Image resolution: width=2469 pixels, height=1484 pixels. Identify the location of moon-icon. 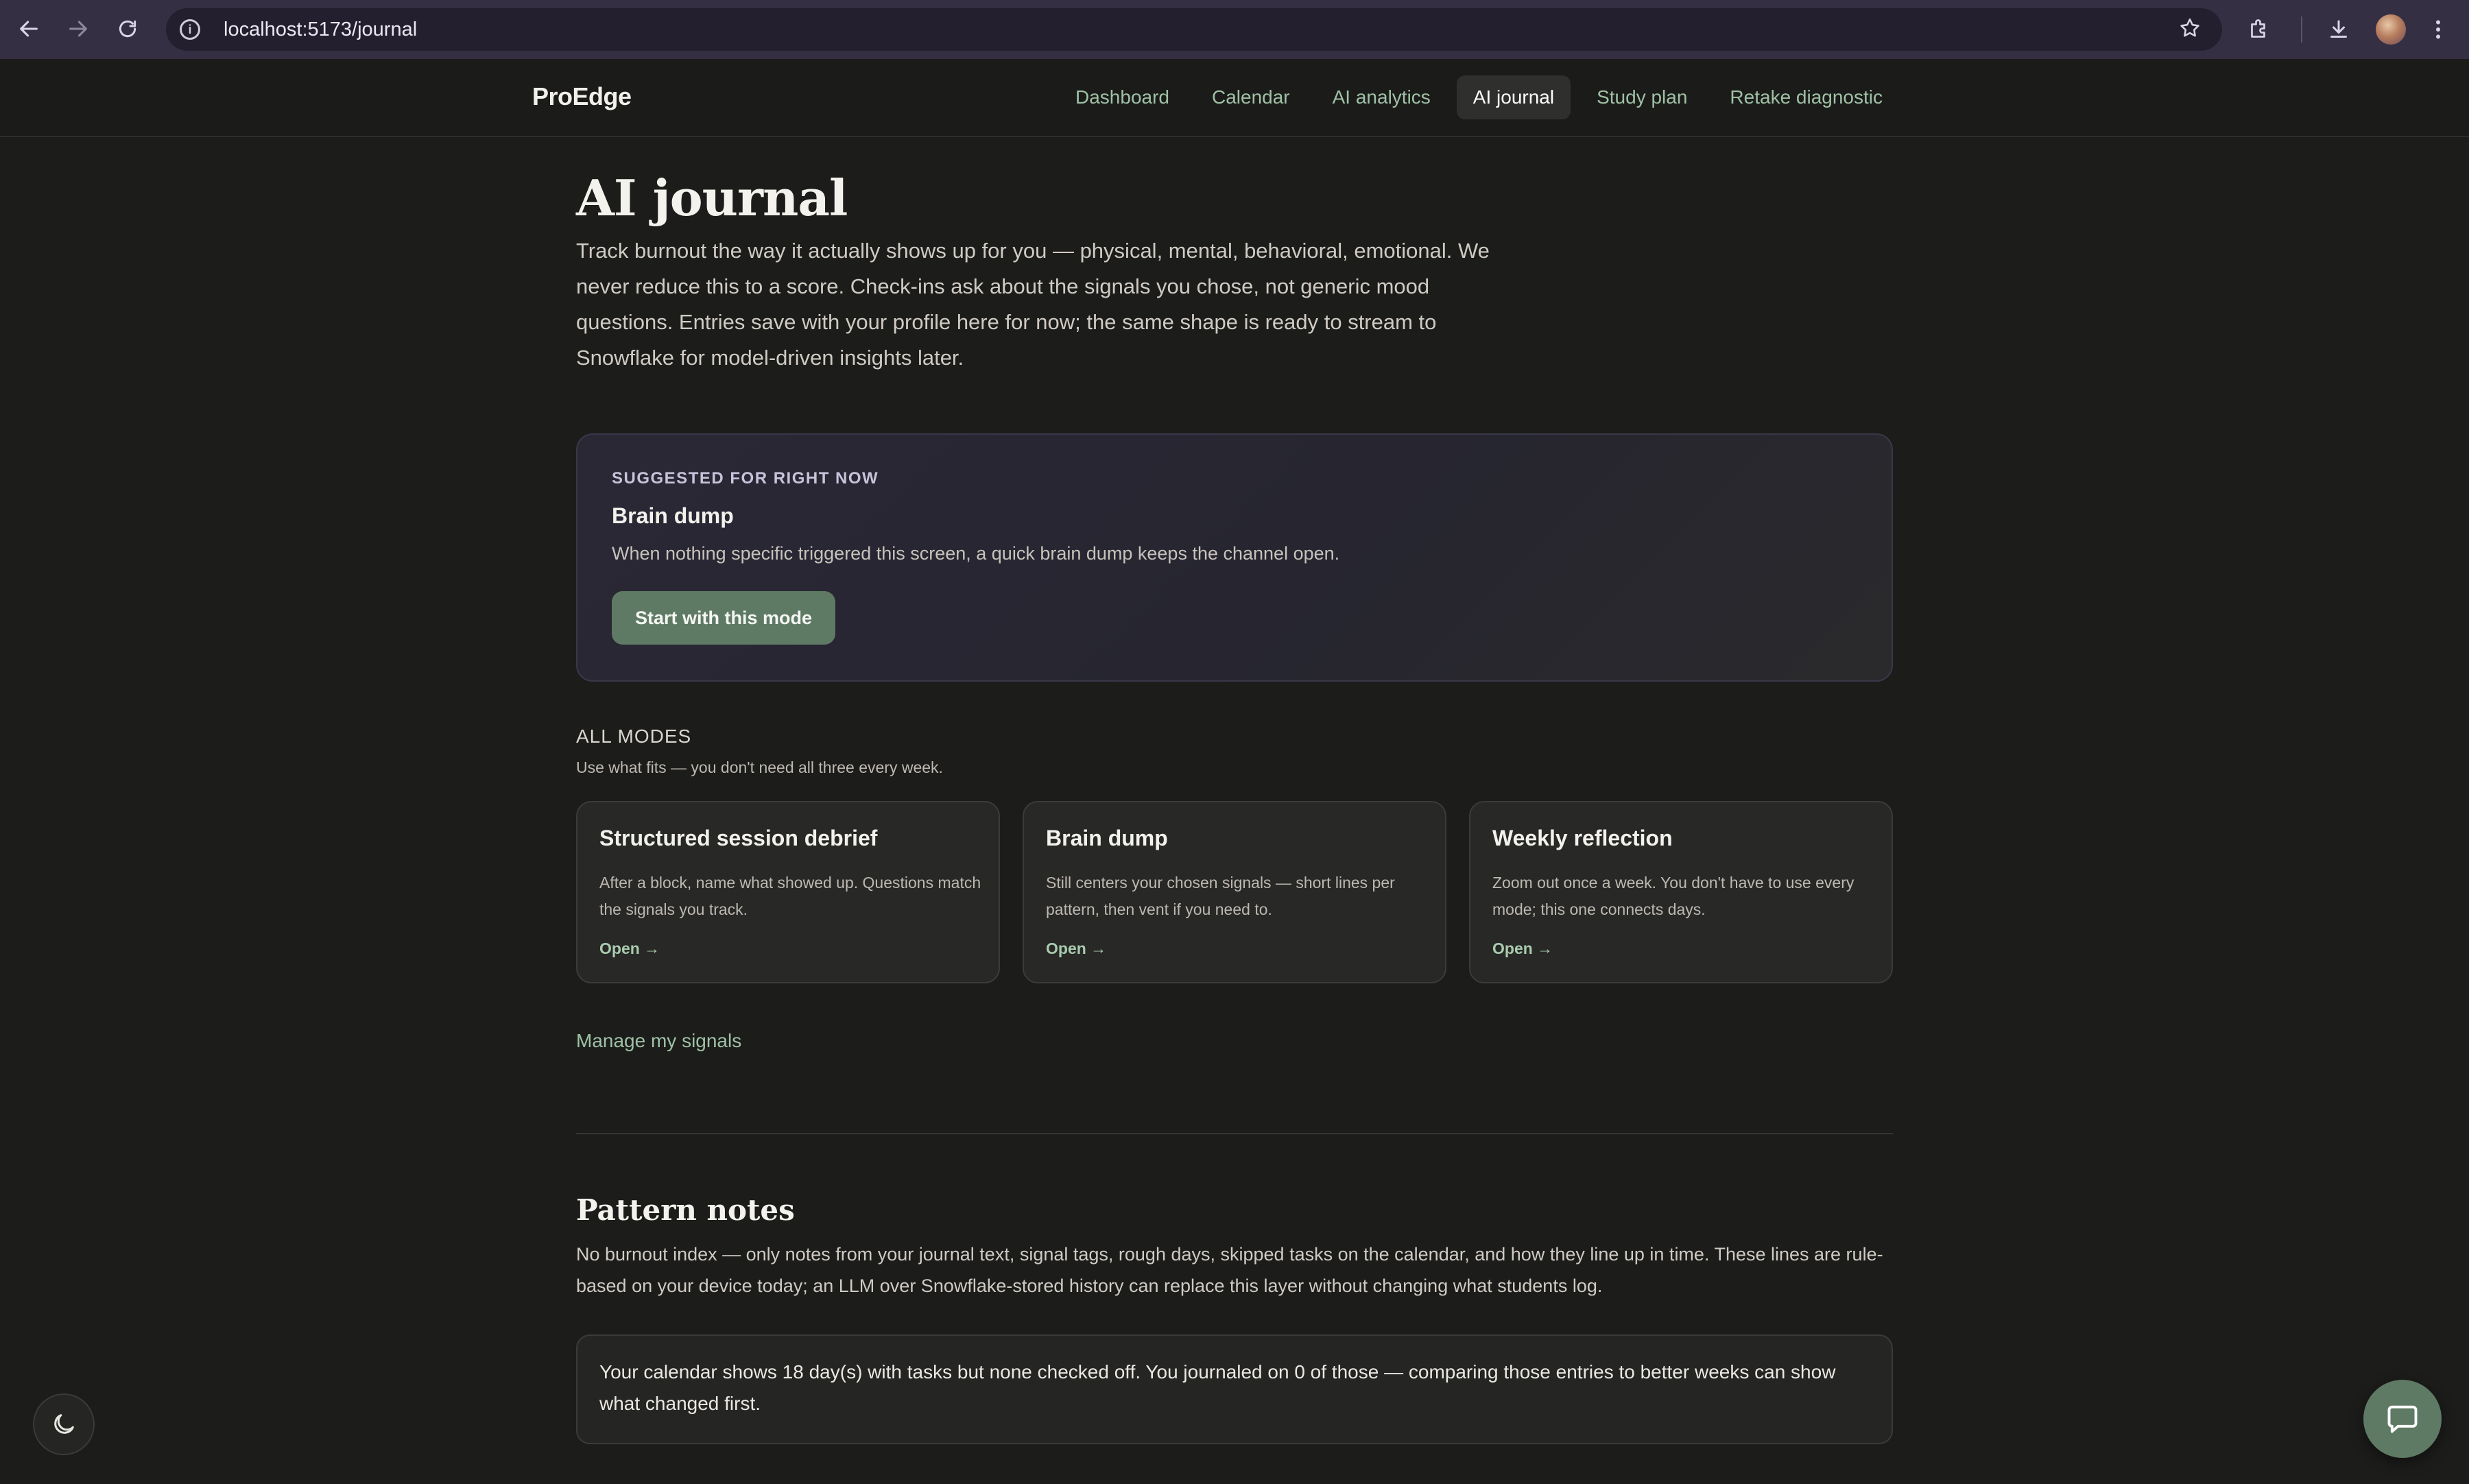
(64, 1424).